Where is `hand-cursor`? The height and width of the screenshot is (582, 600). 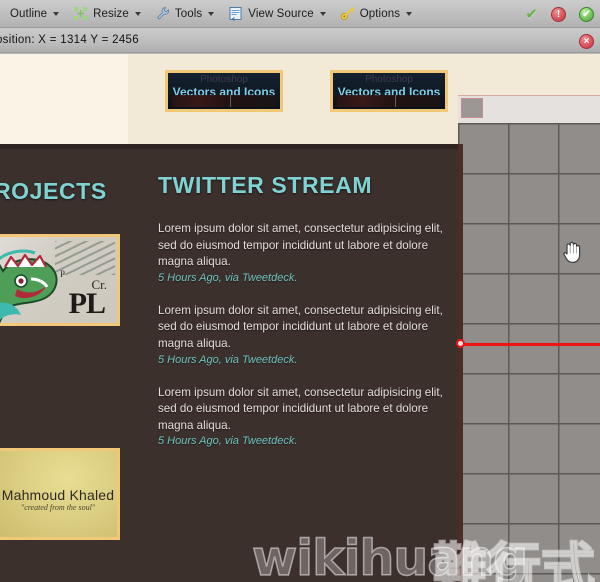
hand-cursor is located at coordinates (572, 251).